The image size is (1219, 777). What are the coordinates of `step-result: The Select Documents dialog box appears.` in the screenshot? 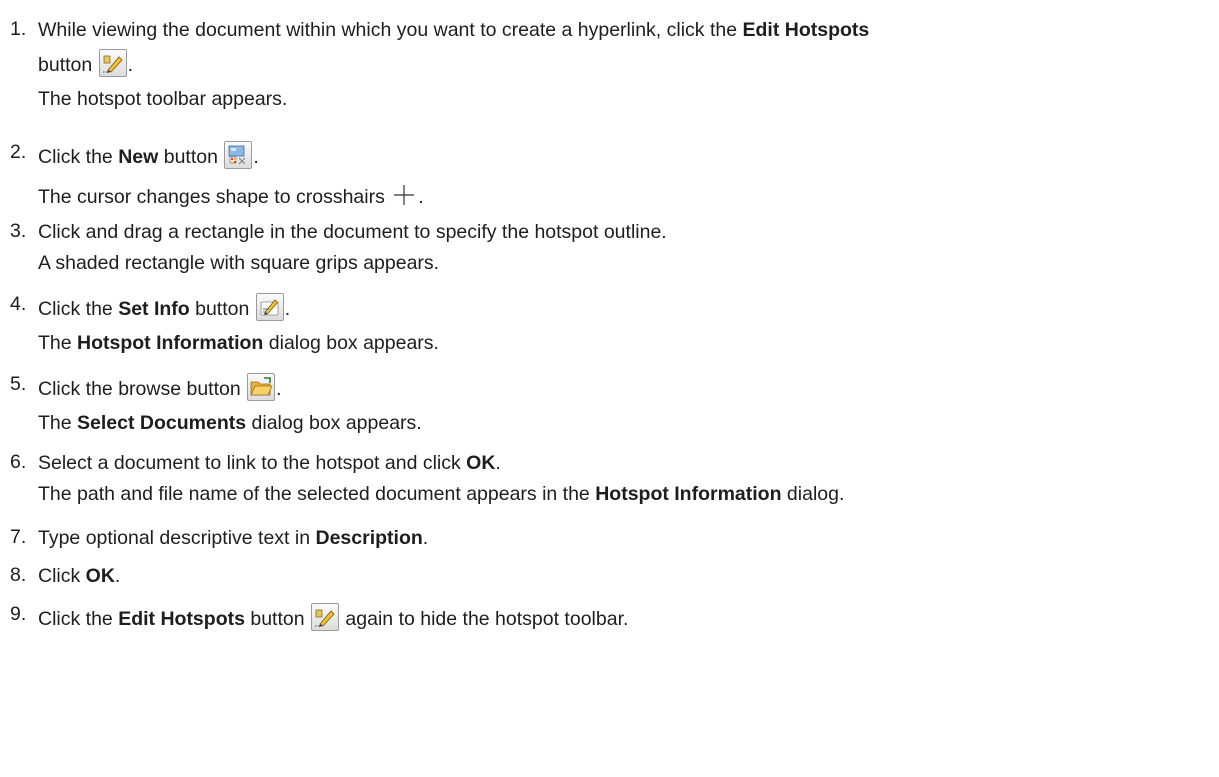 It's located at (230, 423).